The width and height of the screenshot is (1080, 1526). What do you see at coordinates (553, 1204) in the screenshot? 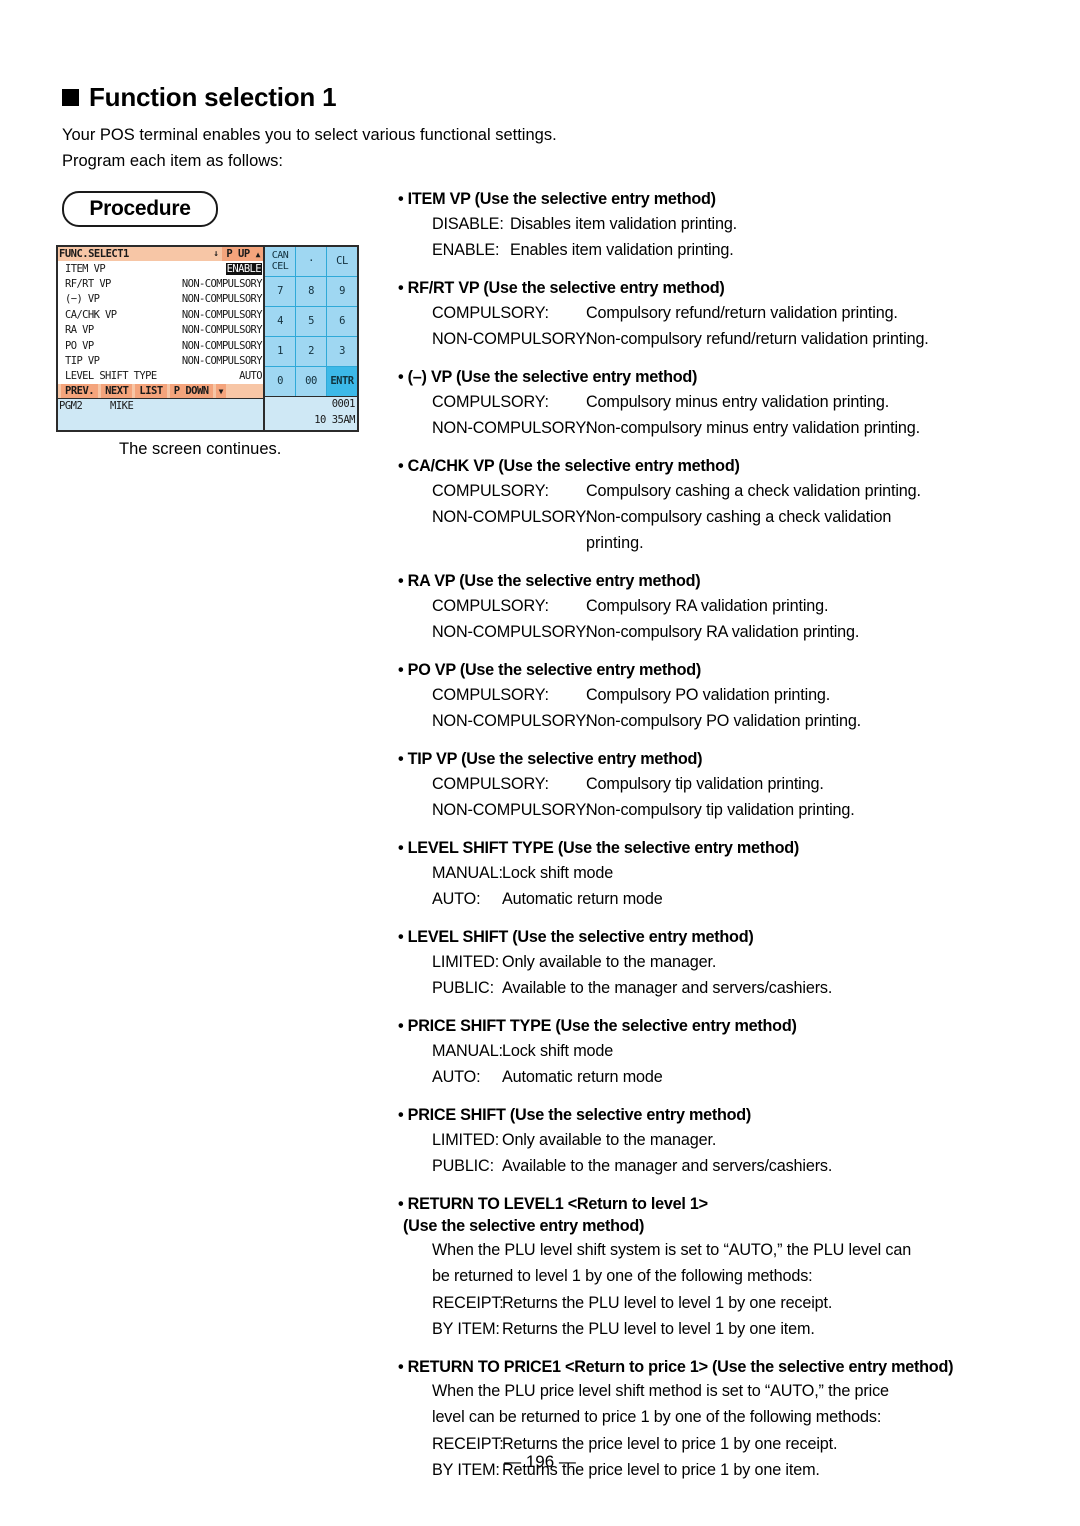
I see `setting-block-title: • RETURN TO LEVEL1 <Return to level 1>` at bounding box center [553, 1204].